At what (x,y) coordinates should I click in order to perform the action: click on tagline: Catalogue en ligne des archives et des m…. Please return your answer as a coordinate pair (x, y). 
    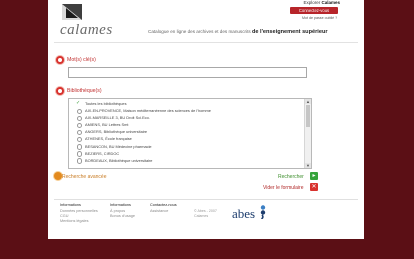
    Looking at the image, I should click on (238, 32).